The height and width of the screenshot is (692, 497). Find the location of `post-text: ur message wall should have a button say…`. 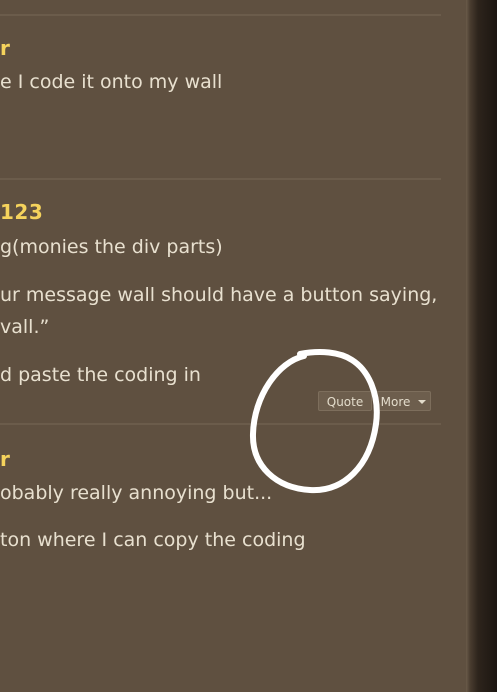

post-text: ur message wall should have a button say… is located at coordinates (219, 295).